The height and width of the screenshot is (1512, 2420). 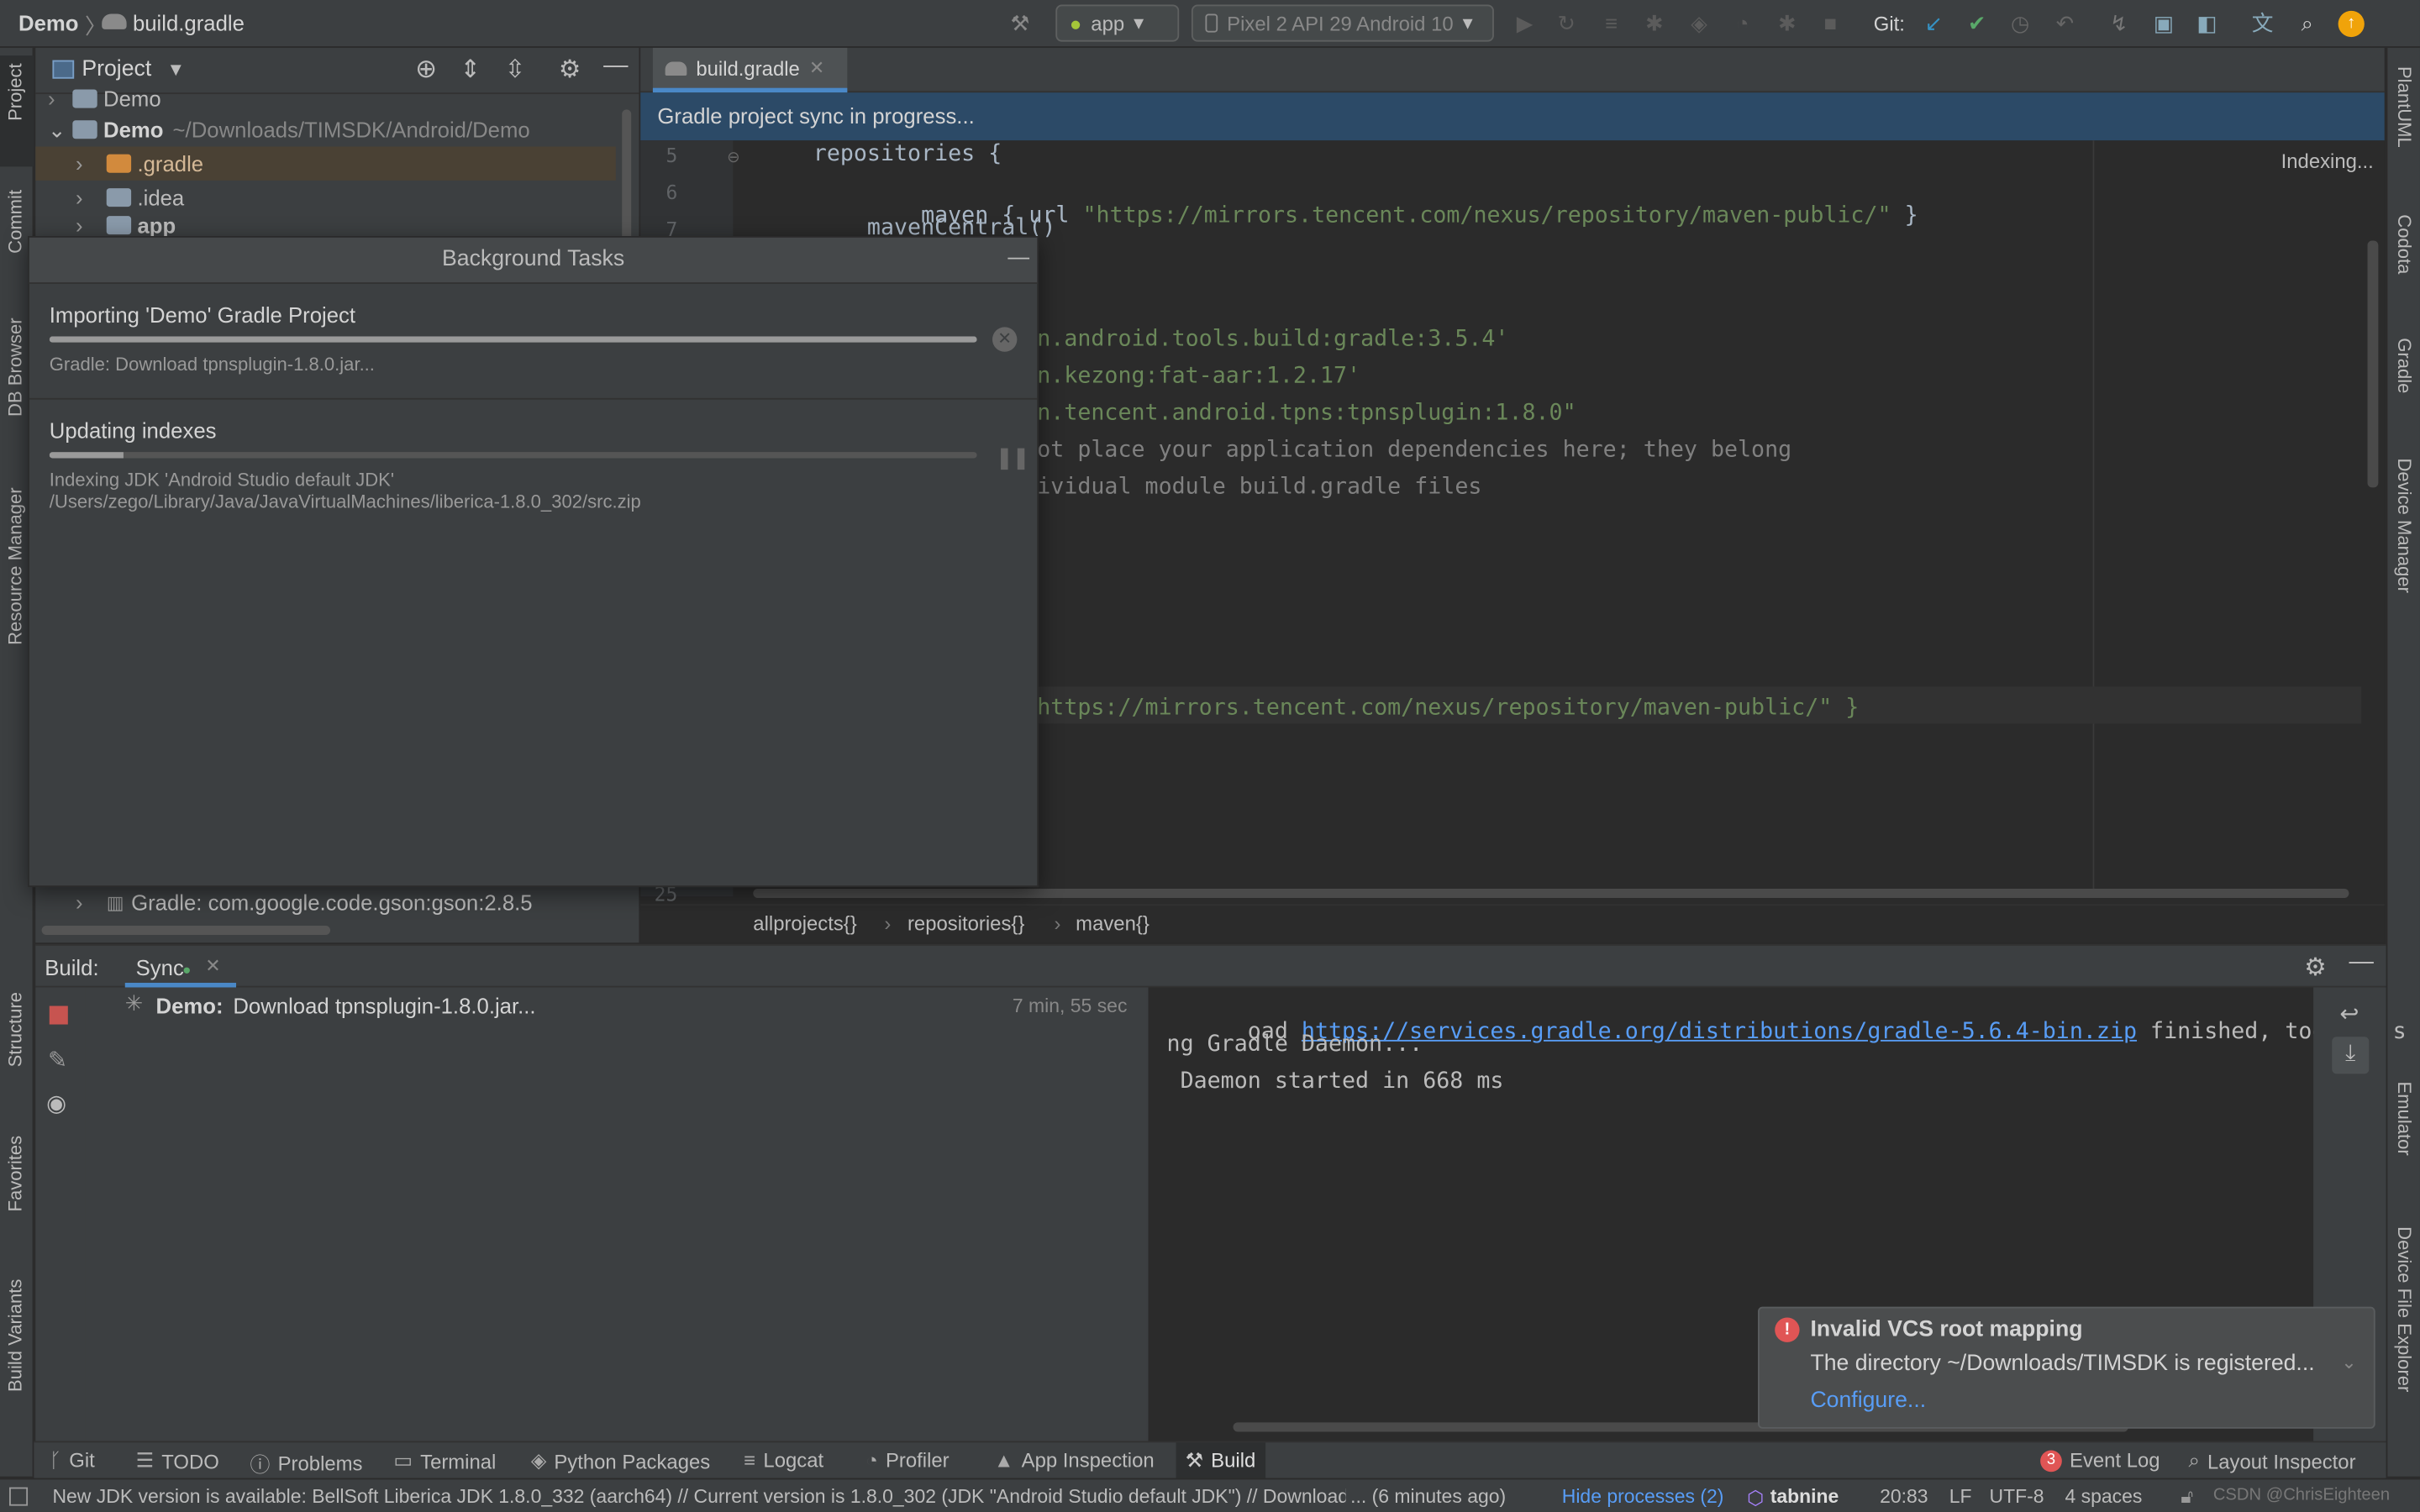 What do you see at coordinates (16, 1335) in the screenshot?
I see `tool-build-variants: Build Variants` at bounding box center [16, 1335].